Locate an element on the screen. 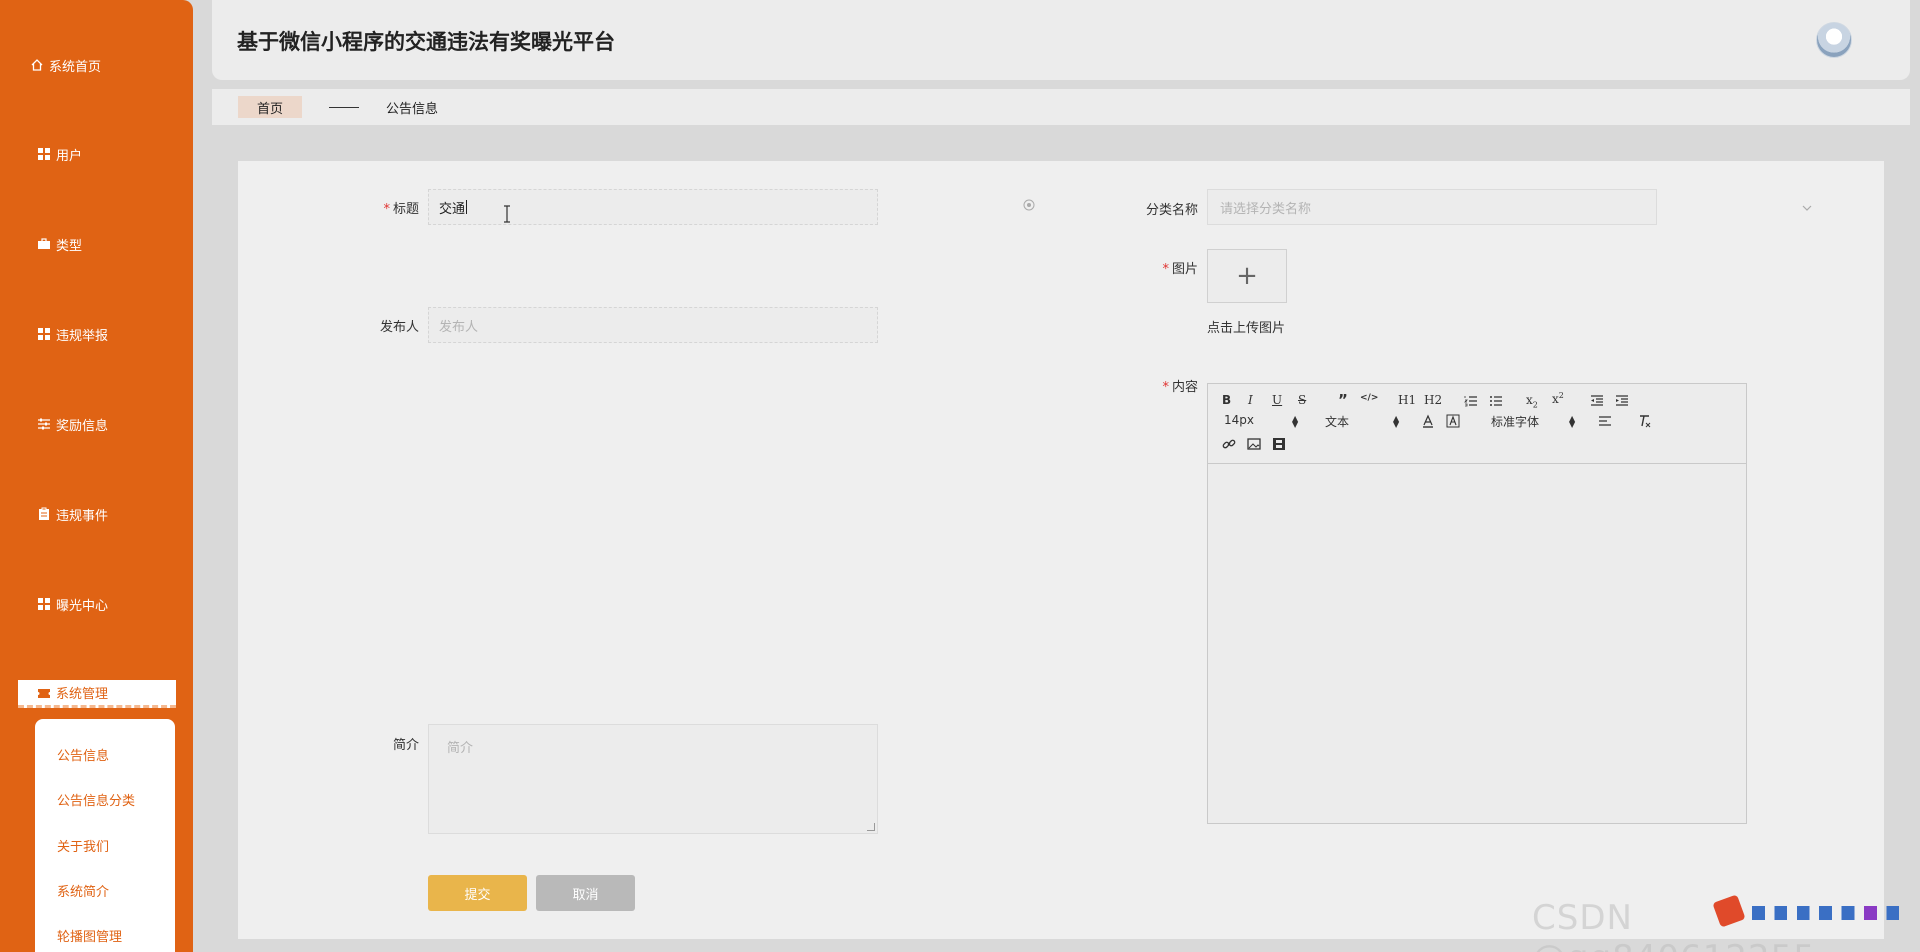 The width and height of the screenshot is (1920, 952). title-input: 交通 is located at coordinates (653, 207).